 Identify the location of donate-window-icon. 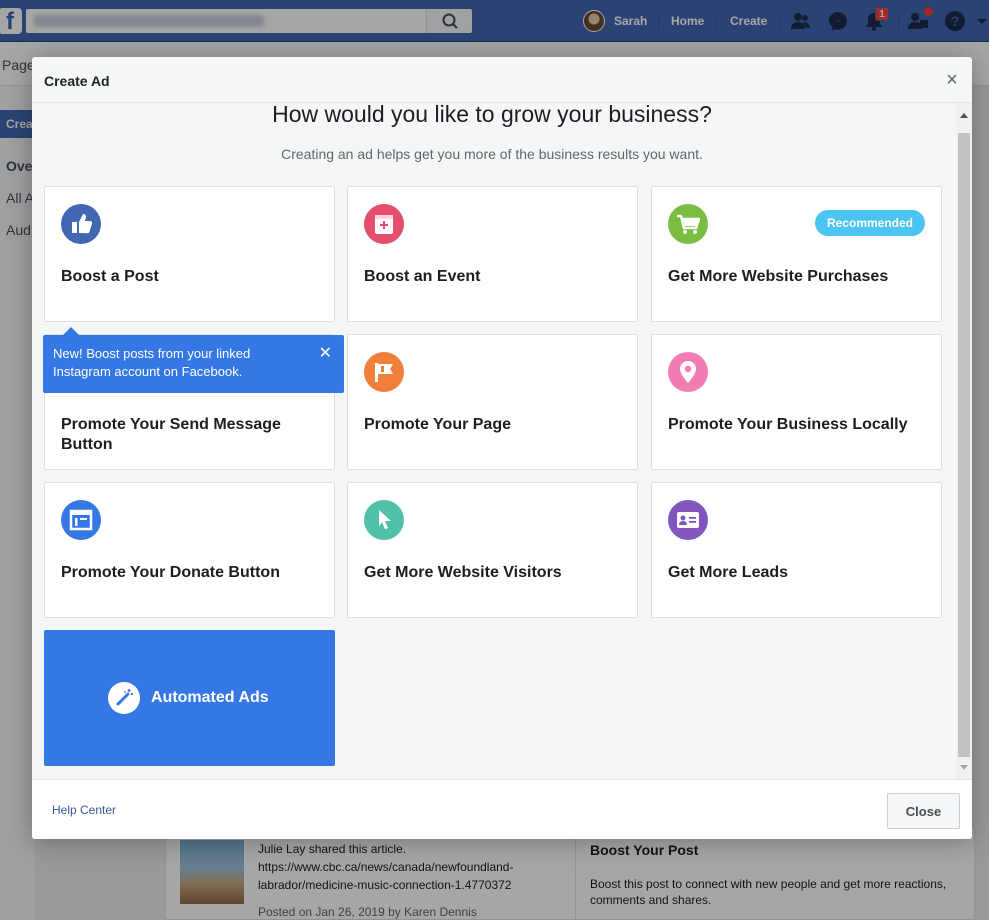
(81, 520).